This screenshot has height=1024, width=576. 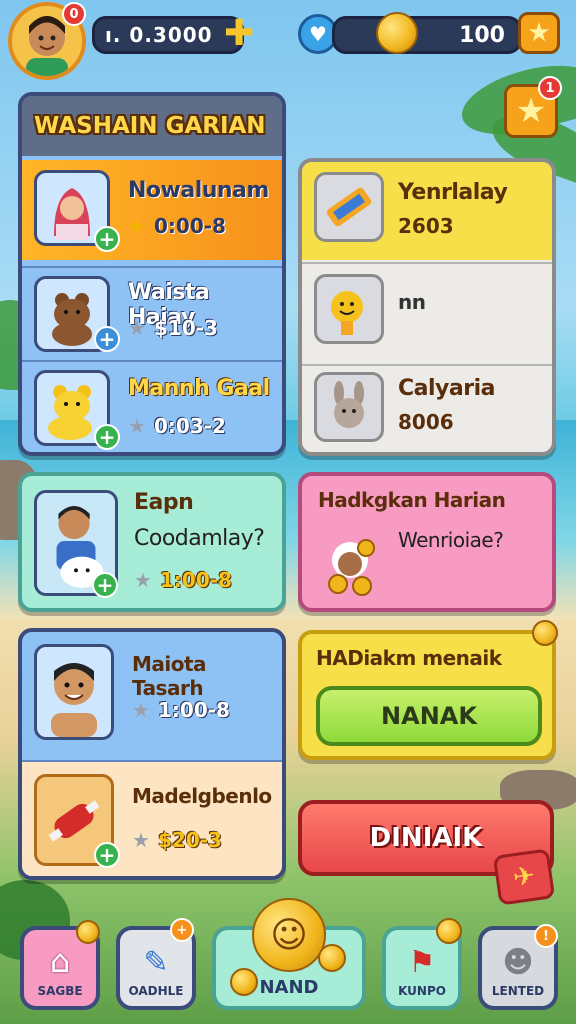 What do you see at coordinates (169, 676) in the screenshot?
I see `item-name: Maiota Tasarh` at bounding box center [169, 676].